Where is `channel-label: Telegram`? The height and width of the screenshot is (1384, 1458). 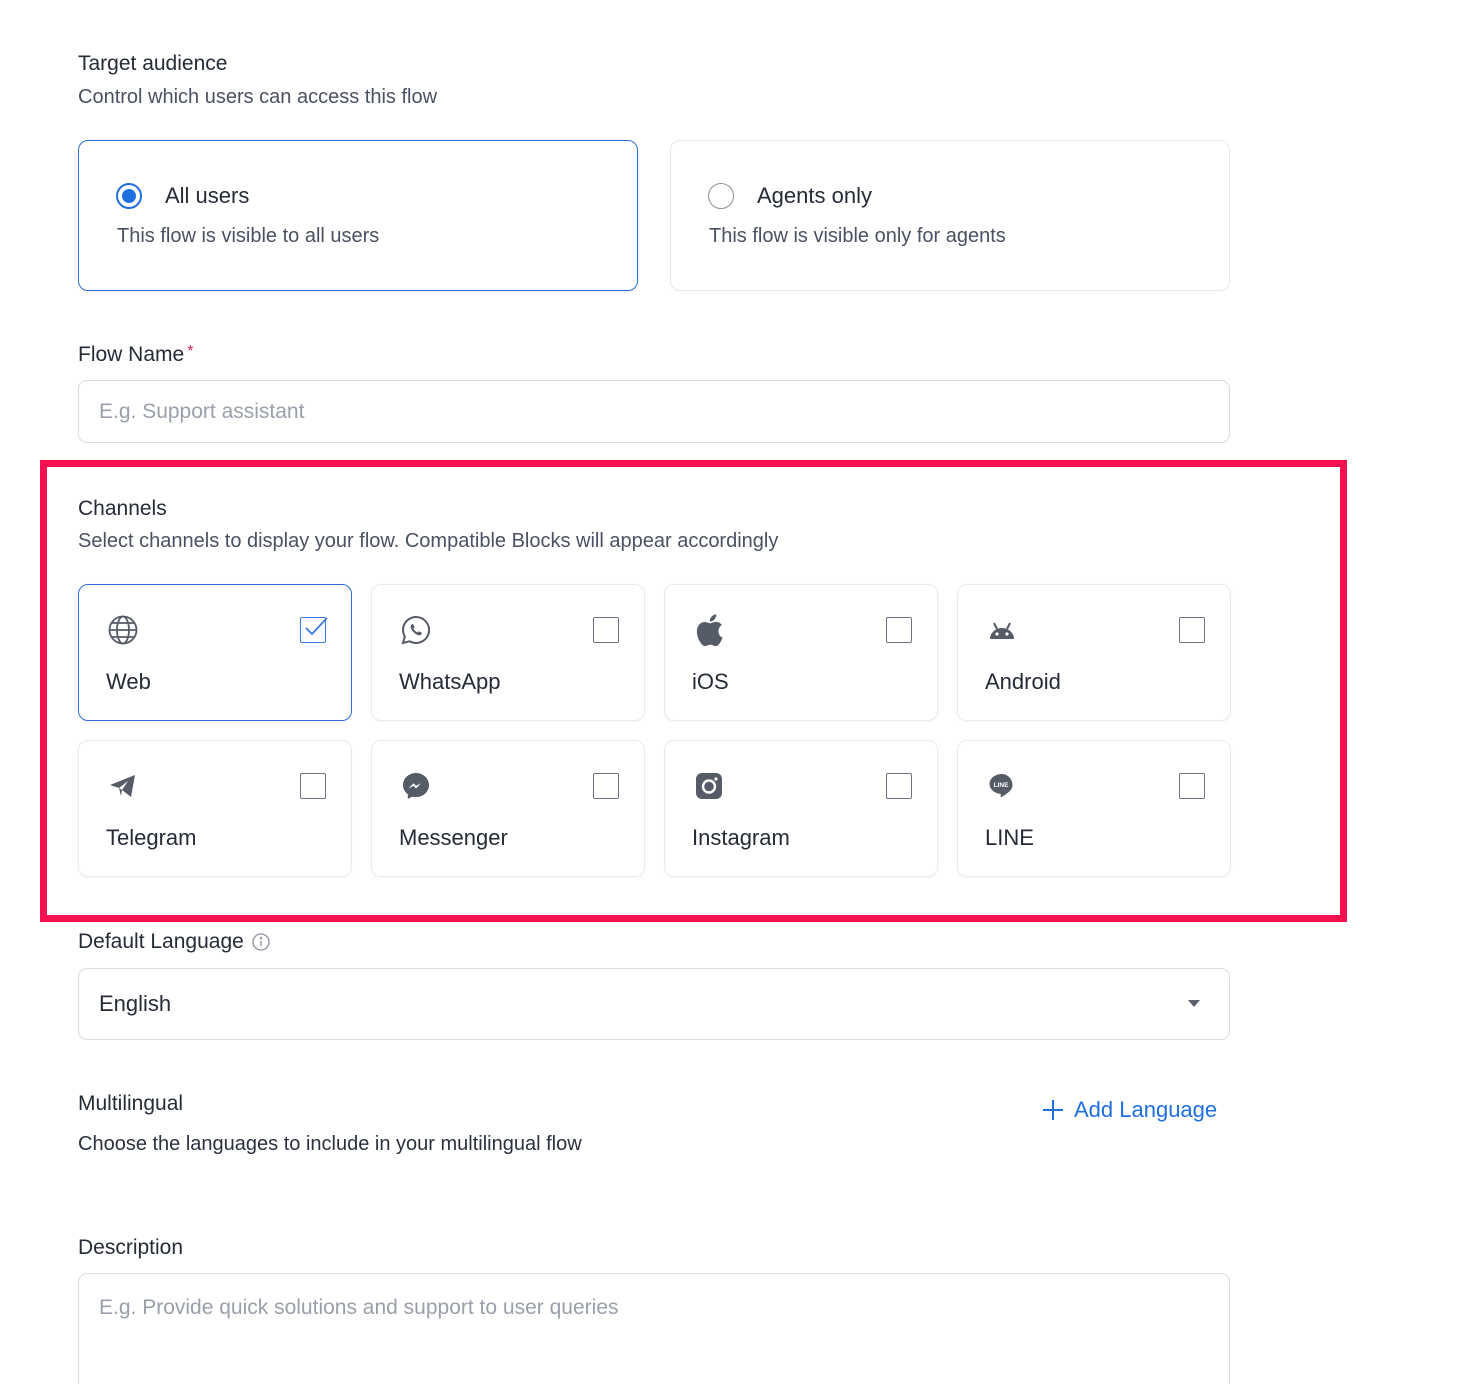
channel-label: Telegram is located at coordinates (151, 837).